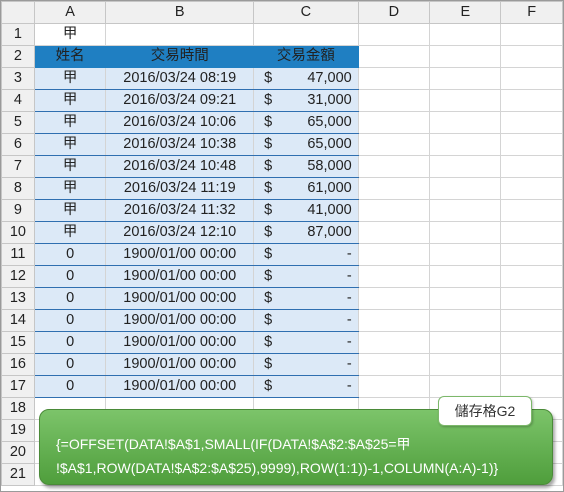 This screenshot has height=492, width=564. What do you see at coordinates (18, 254) in the screenshot?
I see `row-header: 11` at bounding box center [18, 254].